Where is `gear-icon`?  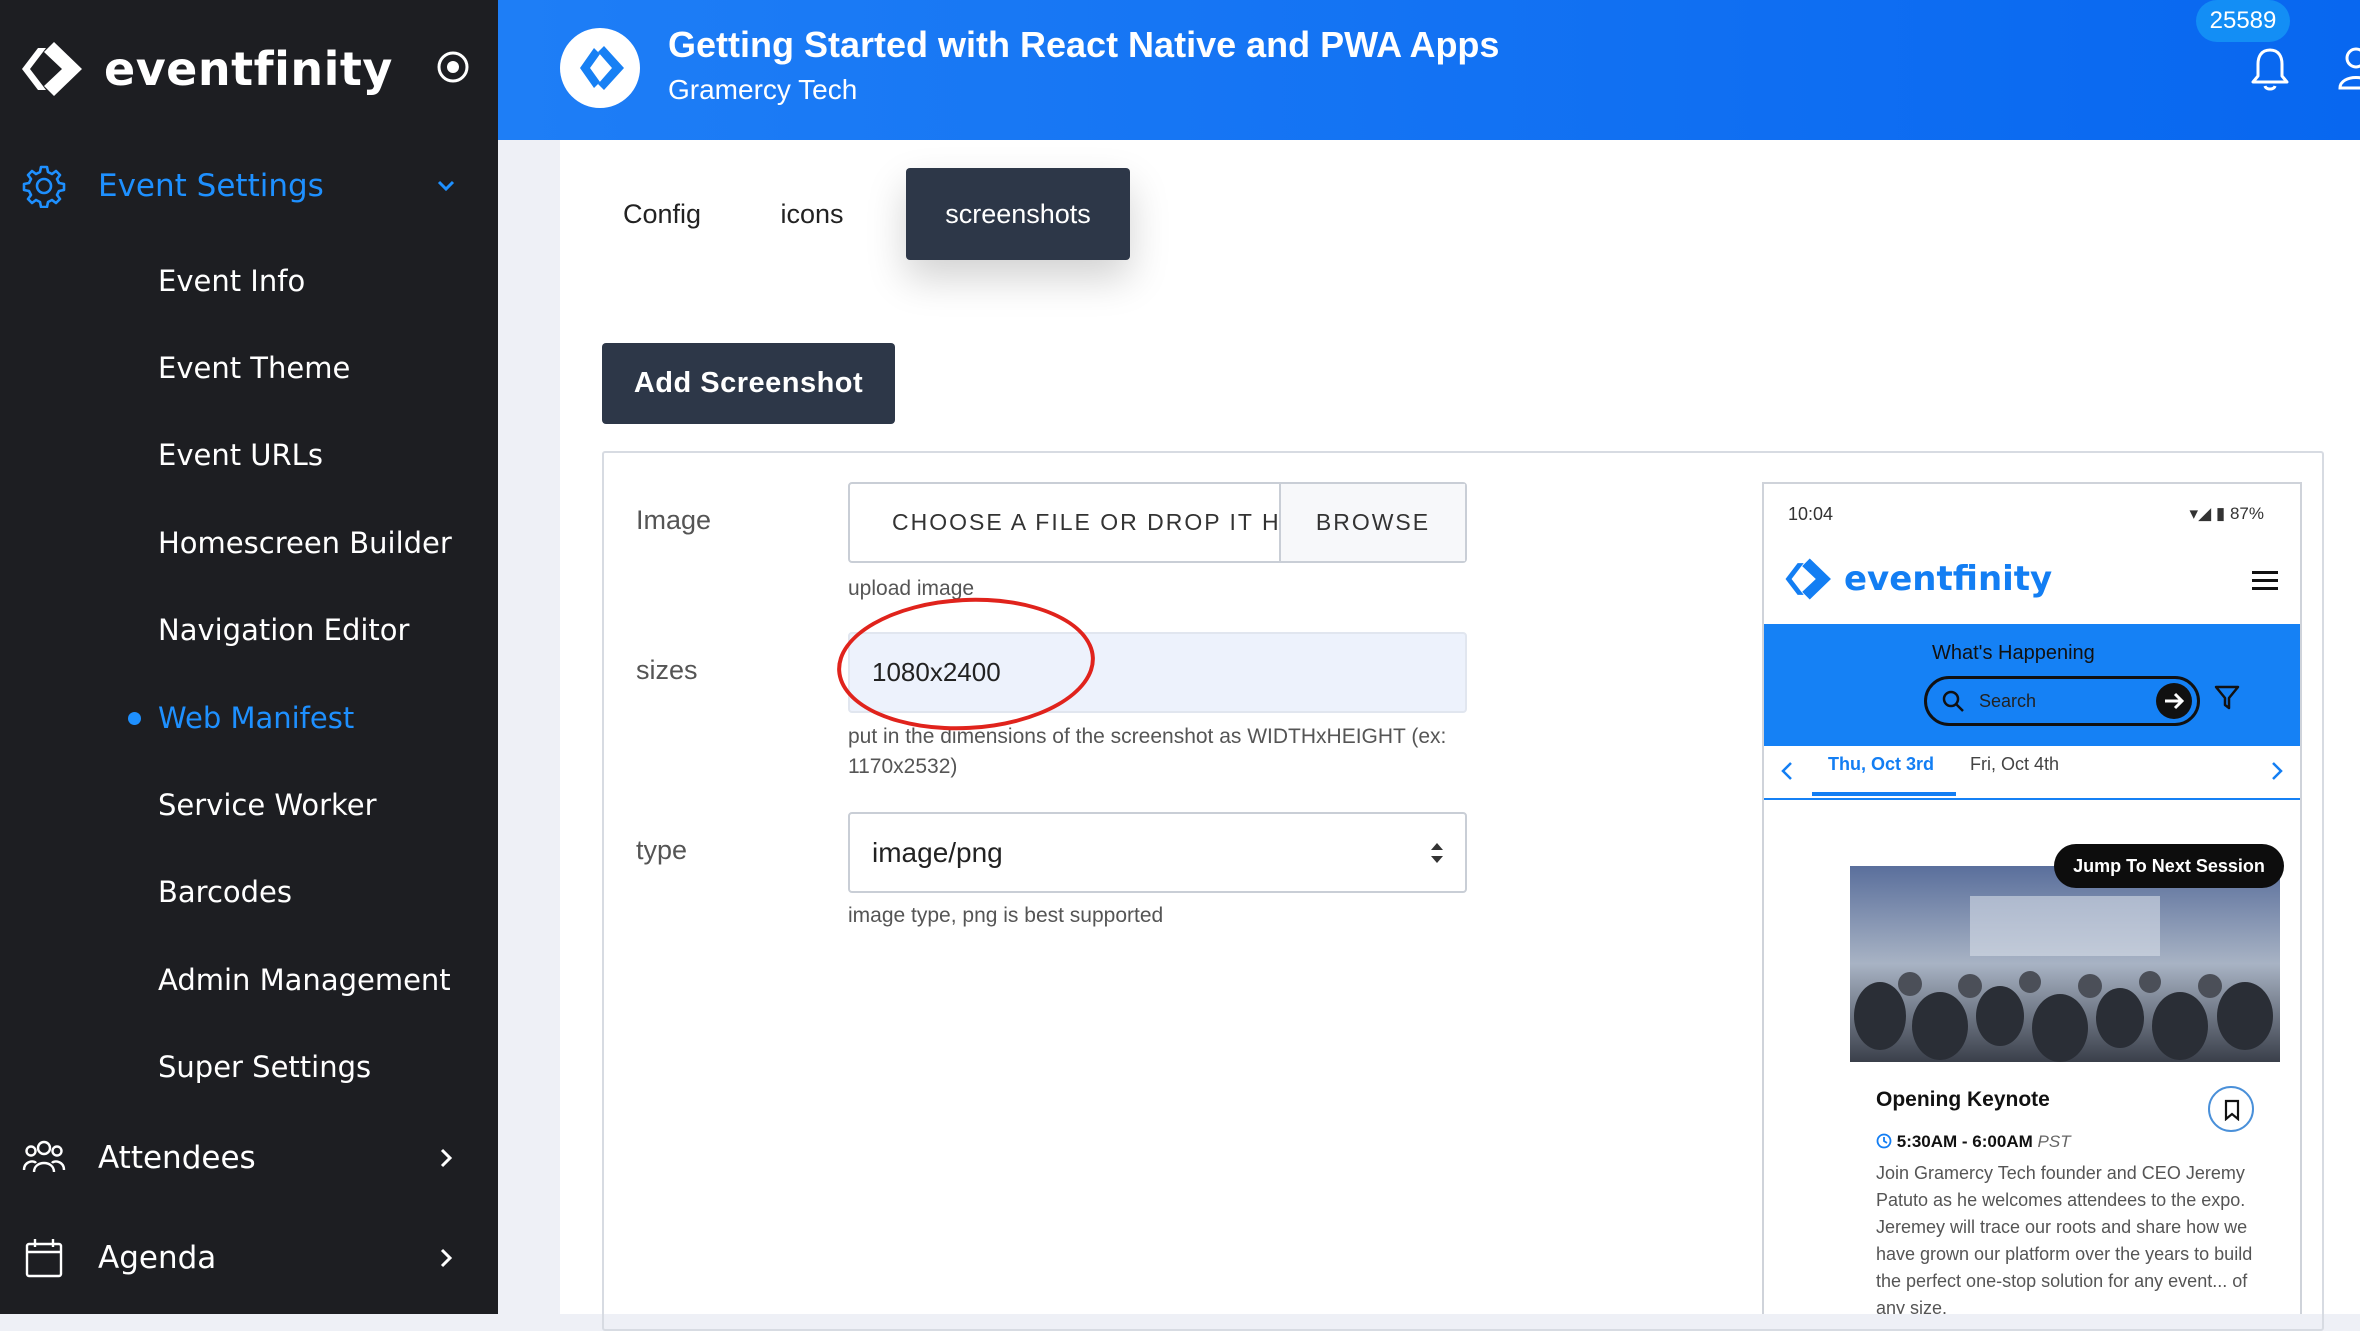
gear-icon is located at coordinates (44, 186).